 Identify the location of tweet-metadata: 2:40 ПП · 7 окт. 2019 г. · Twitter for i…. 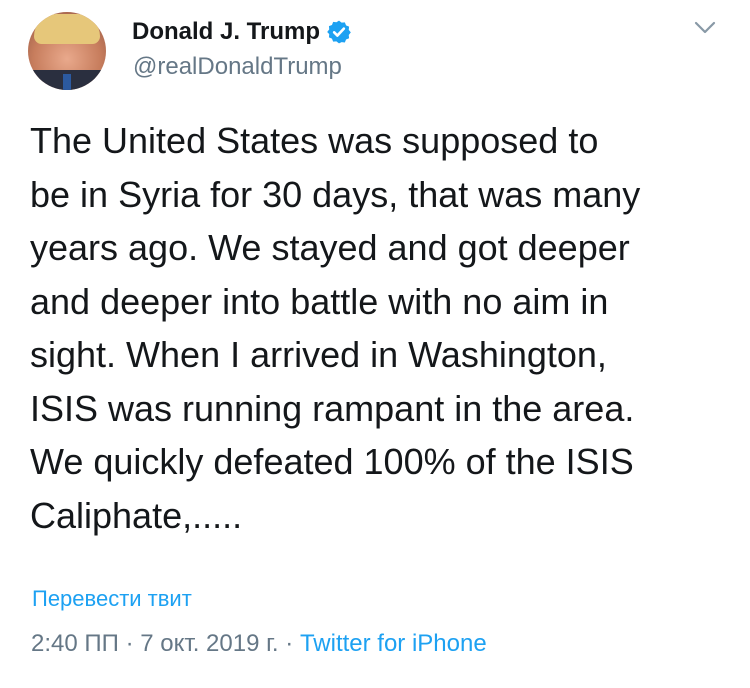
(259, 644).